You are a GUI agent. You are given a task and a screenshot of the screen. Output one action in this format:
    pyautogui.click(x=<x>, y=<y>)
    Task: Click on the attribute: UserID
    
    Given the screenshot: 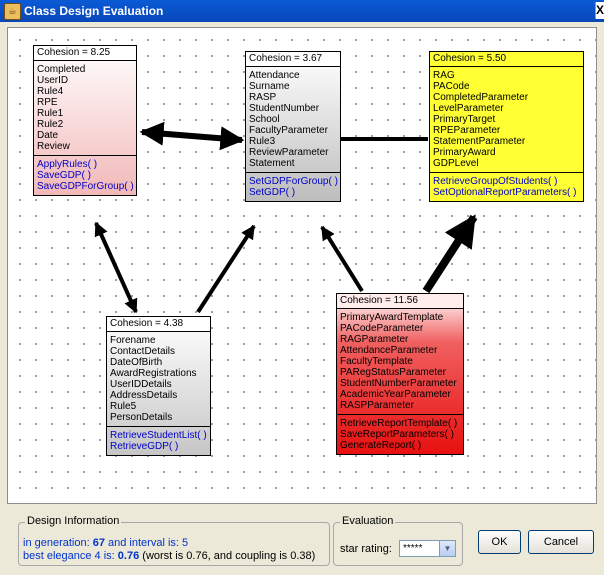 What is the action you would take?
    pyautogui.click(x=53, y=80)
    